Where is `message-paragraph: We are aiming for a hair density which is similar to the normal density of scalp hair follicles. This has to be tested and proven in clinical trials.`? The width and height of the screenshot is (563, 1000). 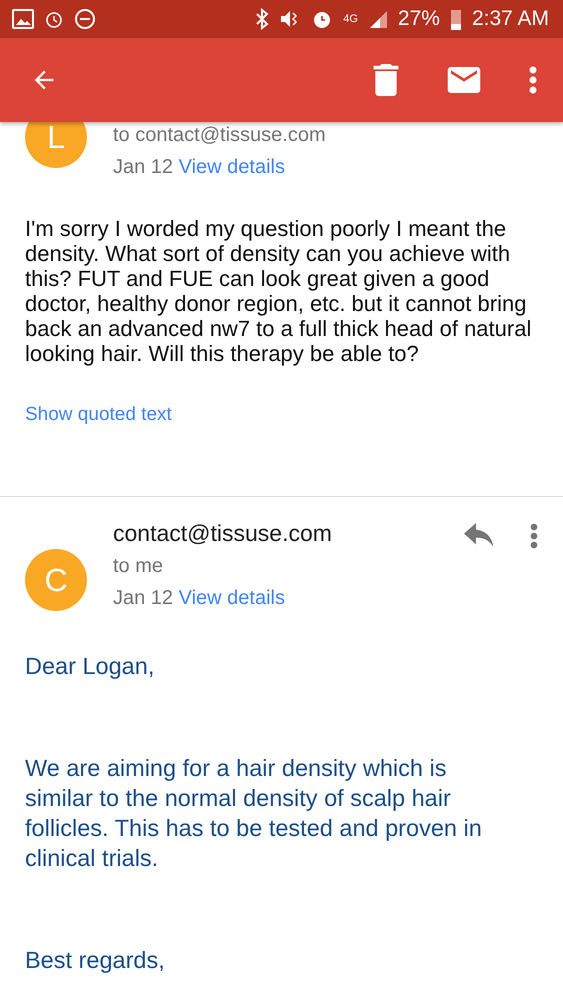
message-paragraph: We are aiming for a hair density which is similar to the normal density of scalp hair follicles. This has to be tested and proven in clinical trials. is located at coordinates (254, 813).